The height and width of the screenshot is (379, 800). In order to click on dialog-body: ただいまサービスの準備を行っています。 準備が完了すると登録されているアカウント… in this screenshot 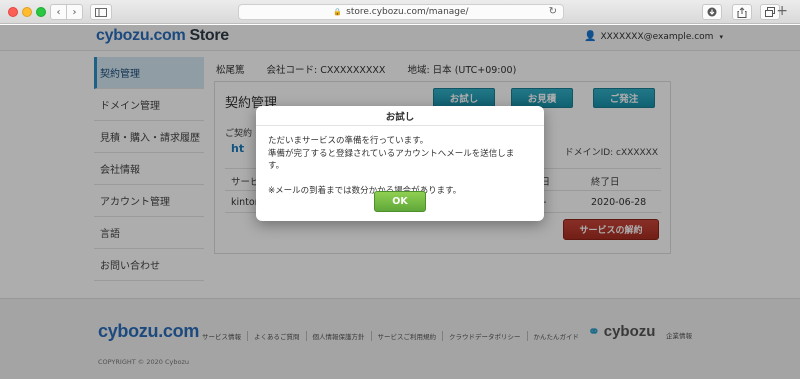, I will do `click(400, 162)`.